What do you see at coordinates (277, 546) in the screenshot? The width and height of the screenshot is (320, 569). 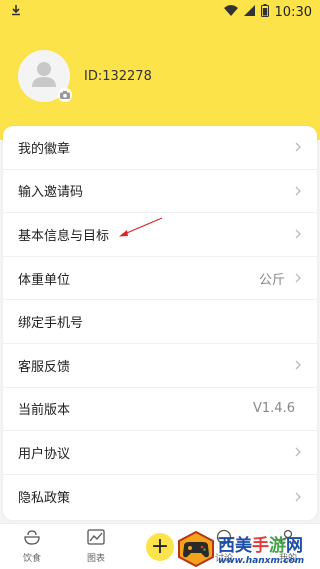 I see `watermark-char: 游` at bounding box center [277, 546].